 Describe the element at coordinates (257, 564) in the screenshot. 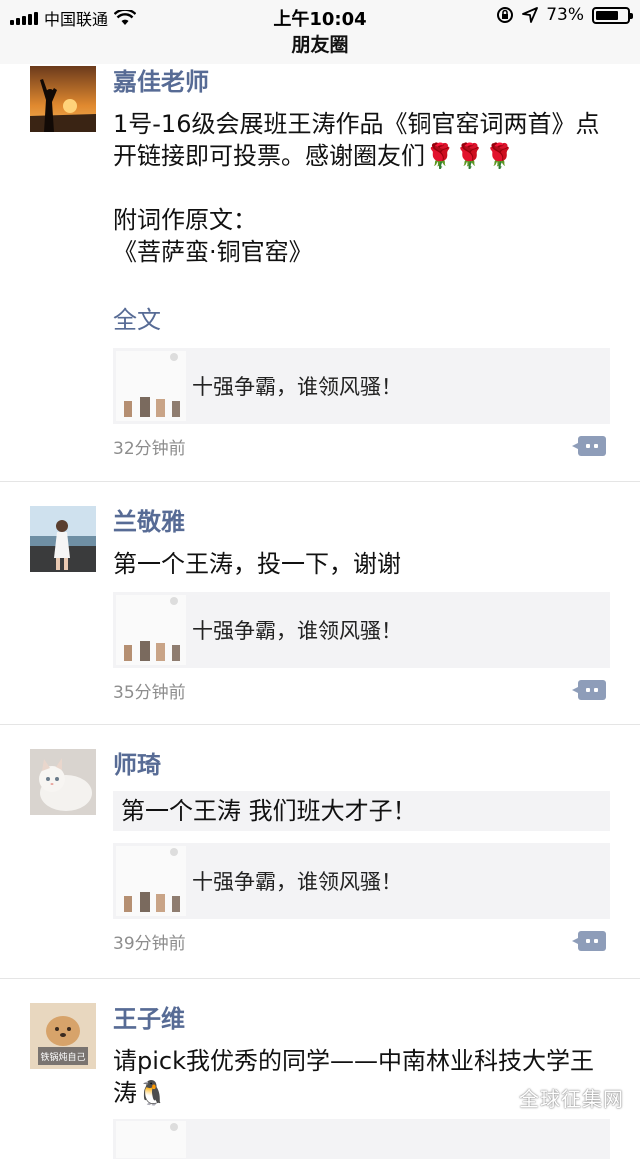

I see `post-text: 第一个王涛，投一下，谢谢` at that location.